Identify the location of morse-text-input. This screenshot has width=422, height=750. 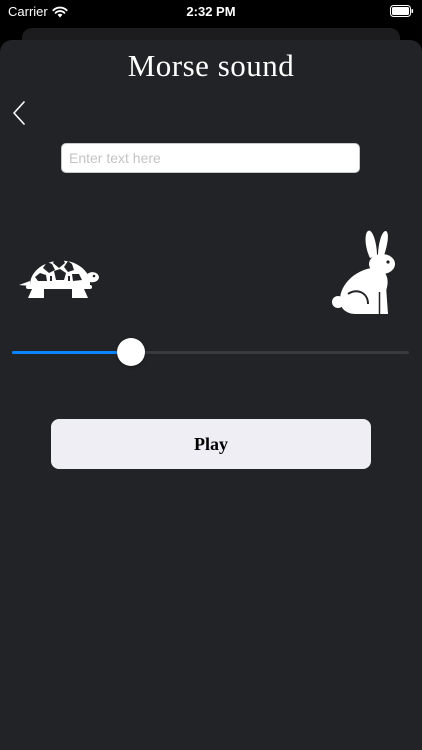
(210, 158).